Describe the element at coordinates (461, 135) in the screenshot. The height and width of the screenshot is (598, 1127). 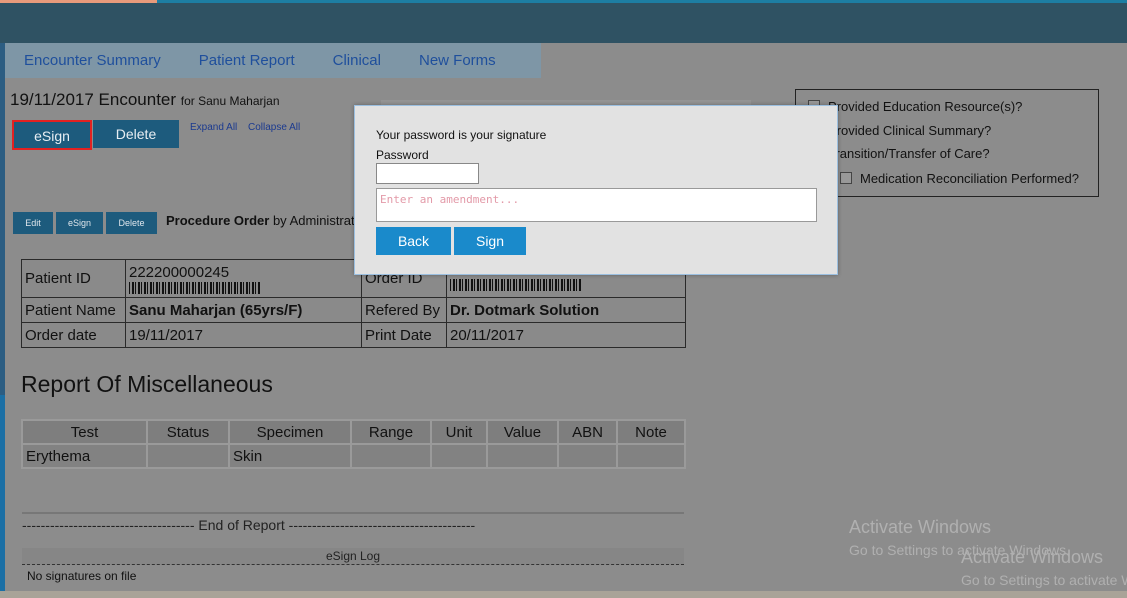
I see `dialog-message: Your password is your signature` at that location.